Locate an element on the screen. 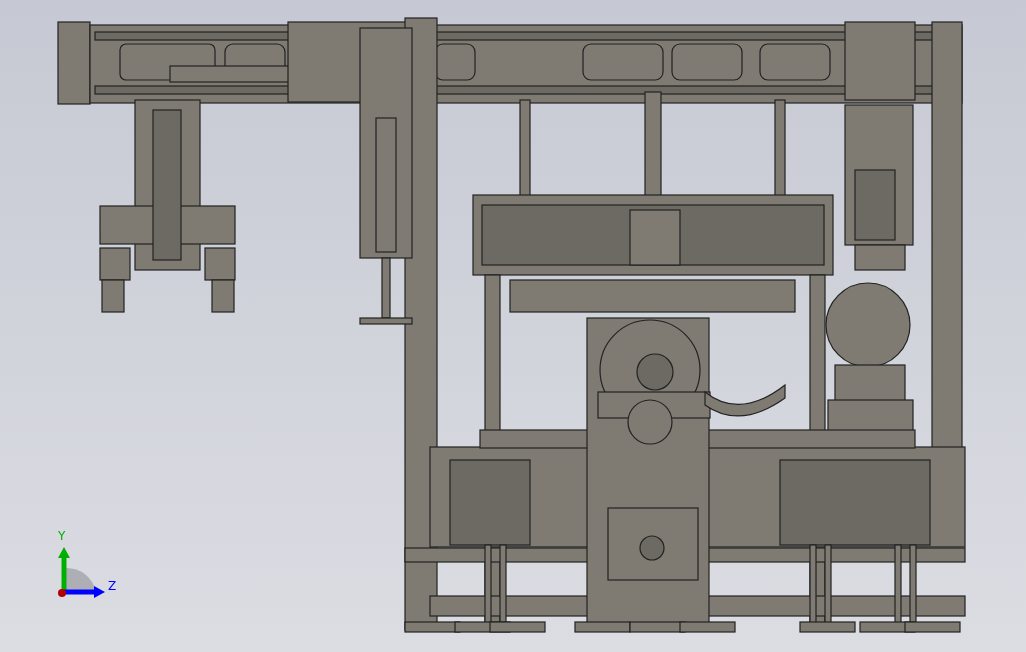 The width and height of the screenshot is (1026, 652). z-axis-label: Z is located at coordinates (112, 586).